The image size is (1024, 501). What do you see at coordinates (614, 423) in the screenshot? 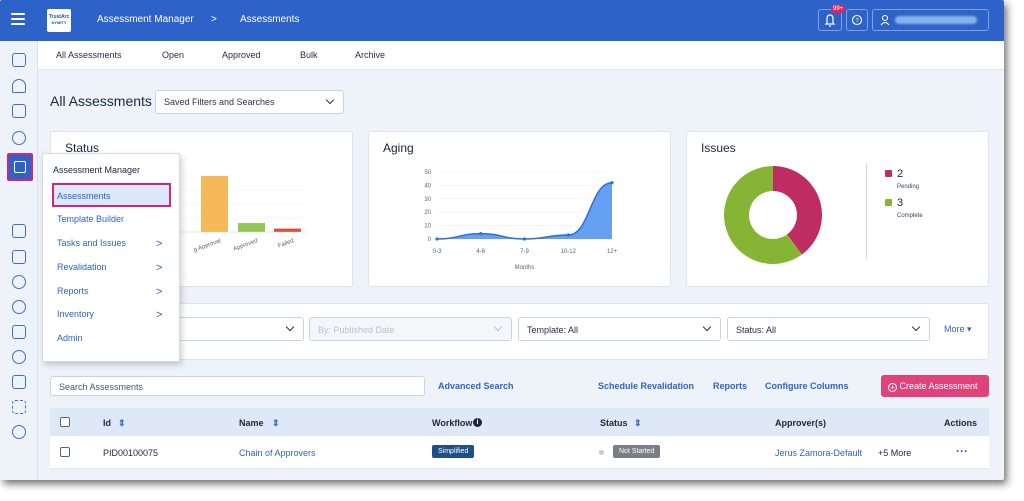
I see `column-header-status: Status` at bounding box center [614, 423].